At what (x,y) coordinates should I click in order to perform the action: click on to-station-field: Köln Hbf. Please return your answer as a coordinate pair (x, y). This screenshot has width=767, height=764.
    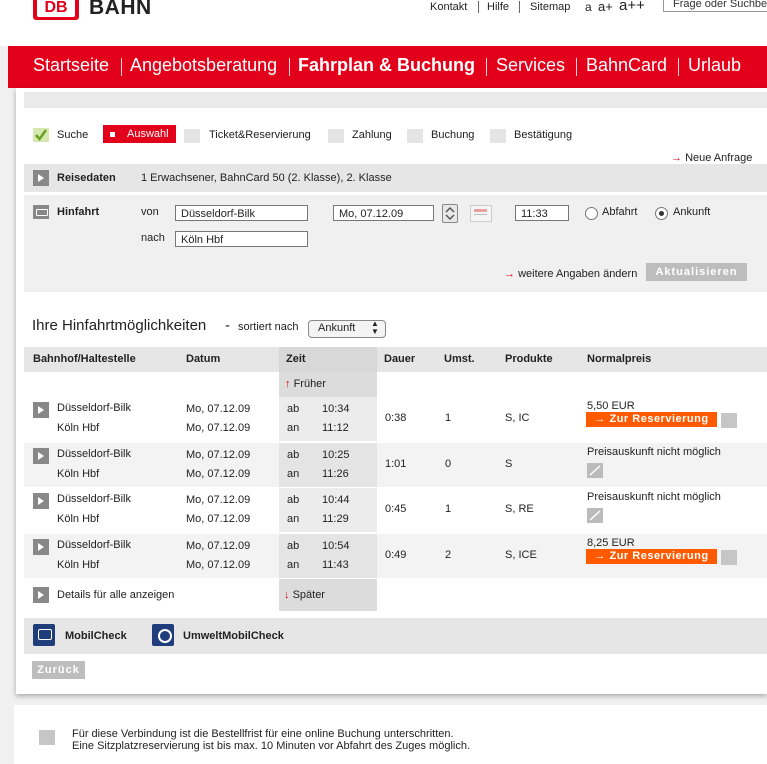
    Looking at the image, I should click on (241, 239).